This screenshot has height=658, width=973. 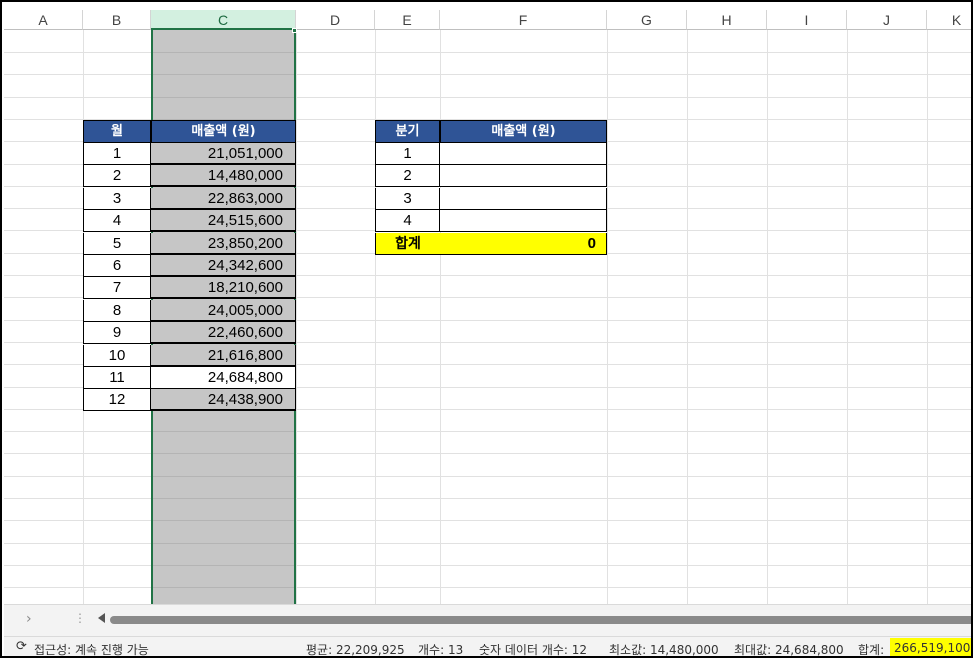 I want to click on month-cell: 3, so click(x=117, y=199).